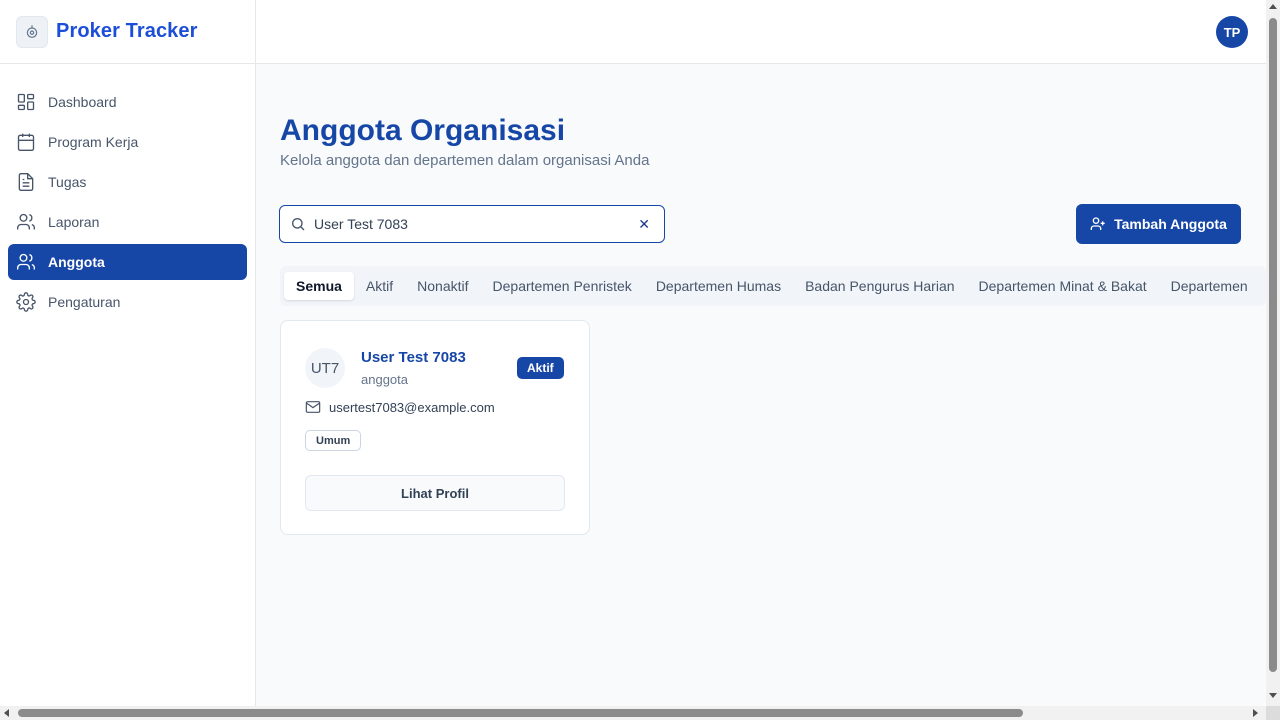  I want to click on tab-departemen-minat-bakat: Departemen Minat & Bakat, so click(1063, 286).